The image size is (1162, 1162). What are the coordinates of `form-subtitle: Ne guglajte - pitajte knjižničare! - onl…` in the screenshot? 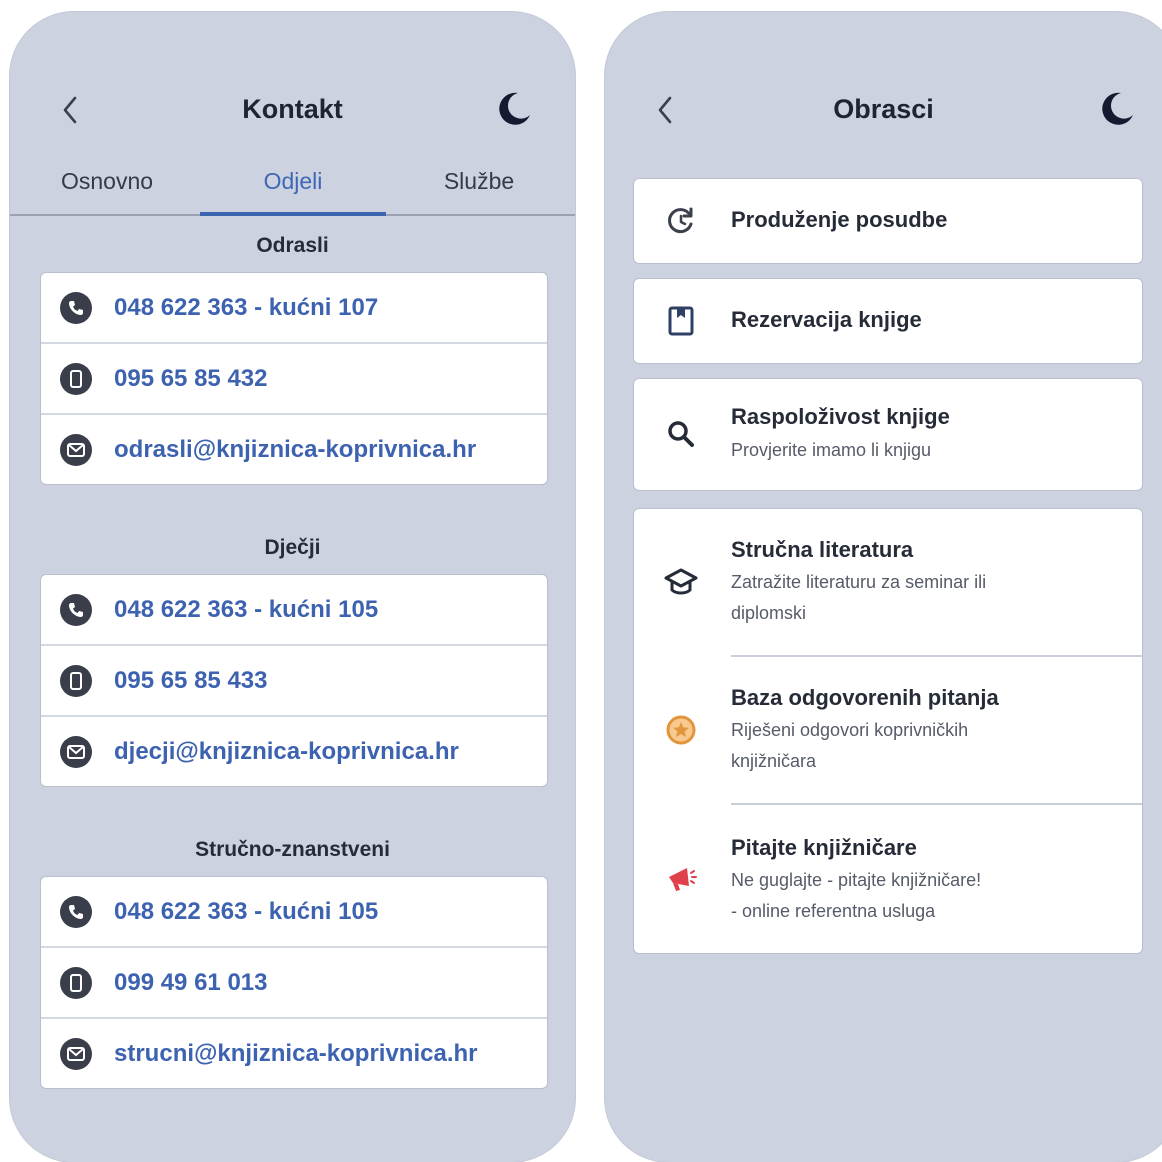 It's located at (911, 896).